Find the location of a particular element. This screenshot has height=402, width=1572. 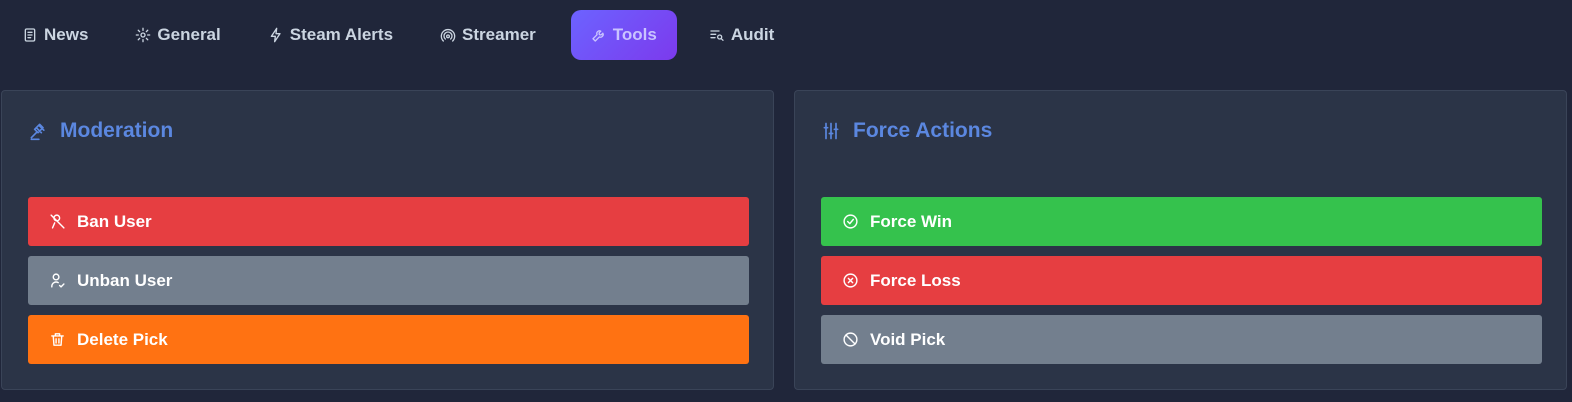

force-loss-button: Force Loss is located at coordinates (1181, 280).